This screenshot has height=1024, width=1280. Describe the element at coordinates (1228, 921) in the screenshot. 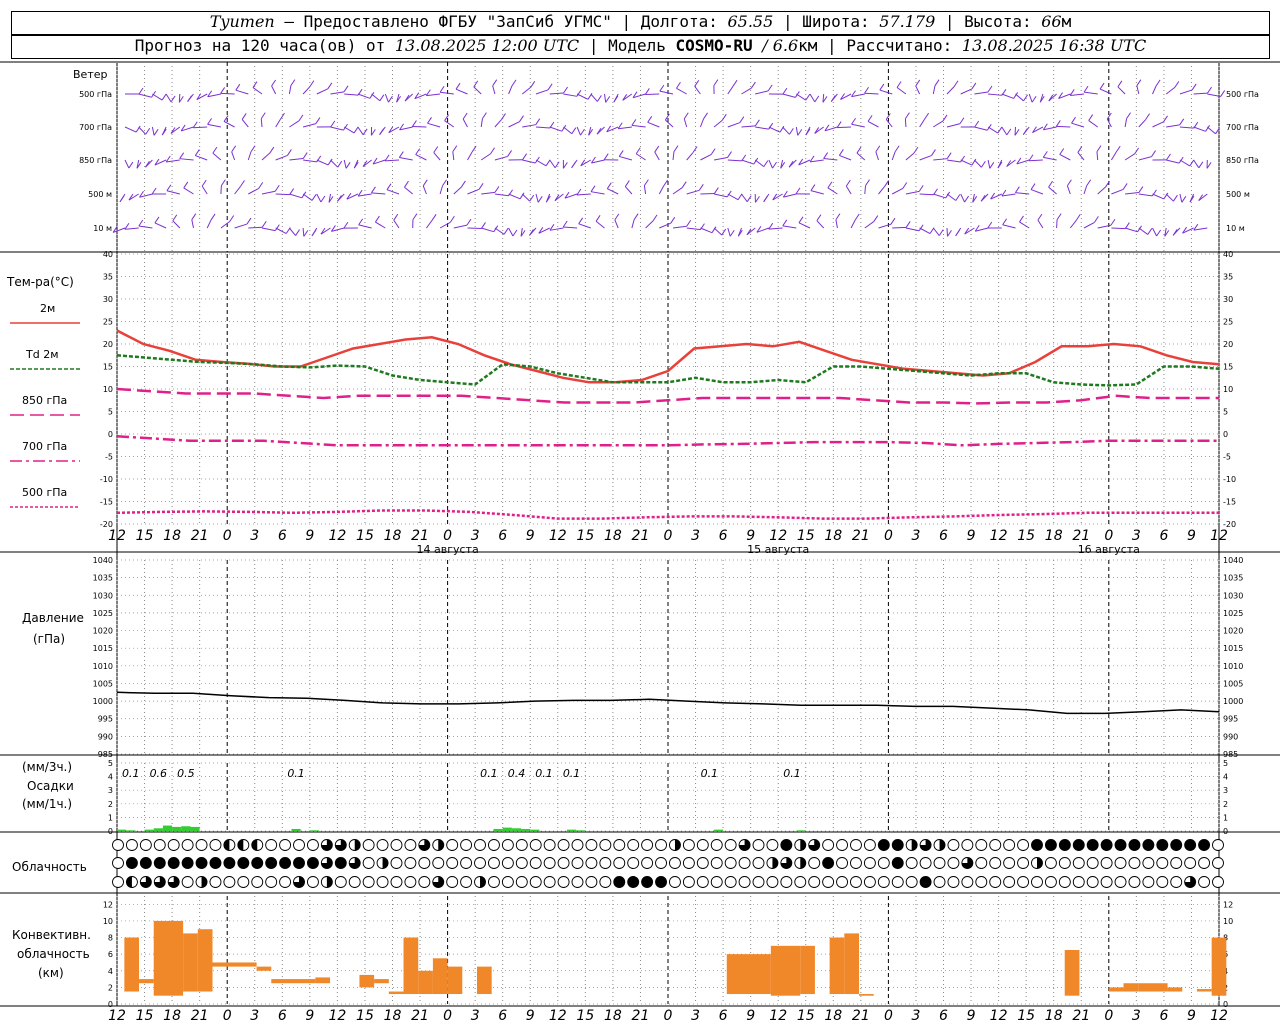

I see `conv-tick-right: 10` at that location.